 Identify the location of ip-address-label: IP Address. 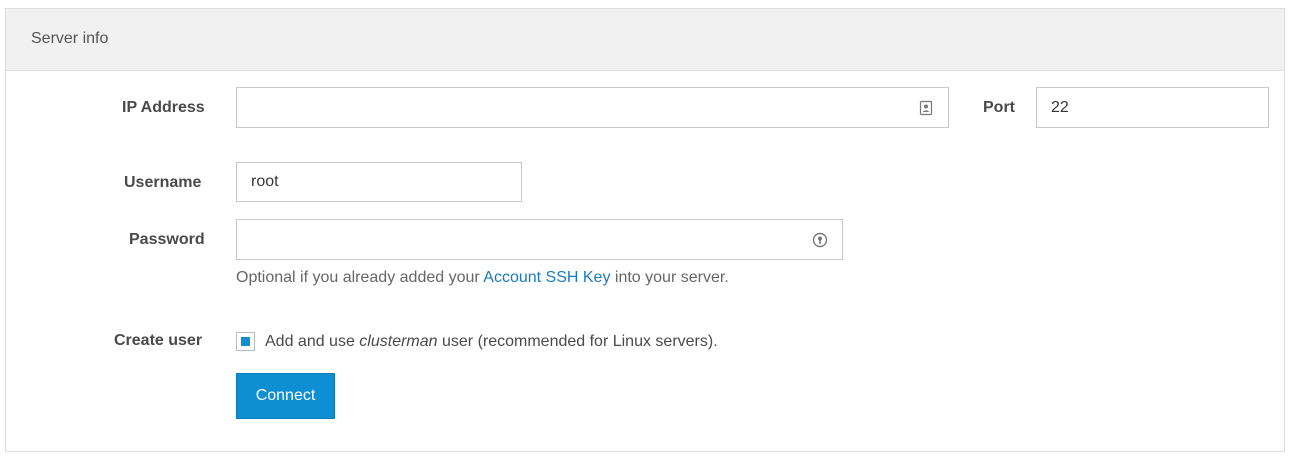
(163, 107).